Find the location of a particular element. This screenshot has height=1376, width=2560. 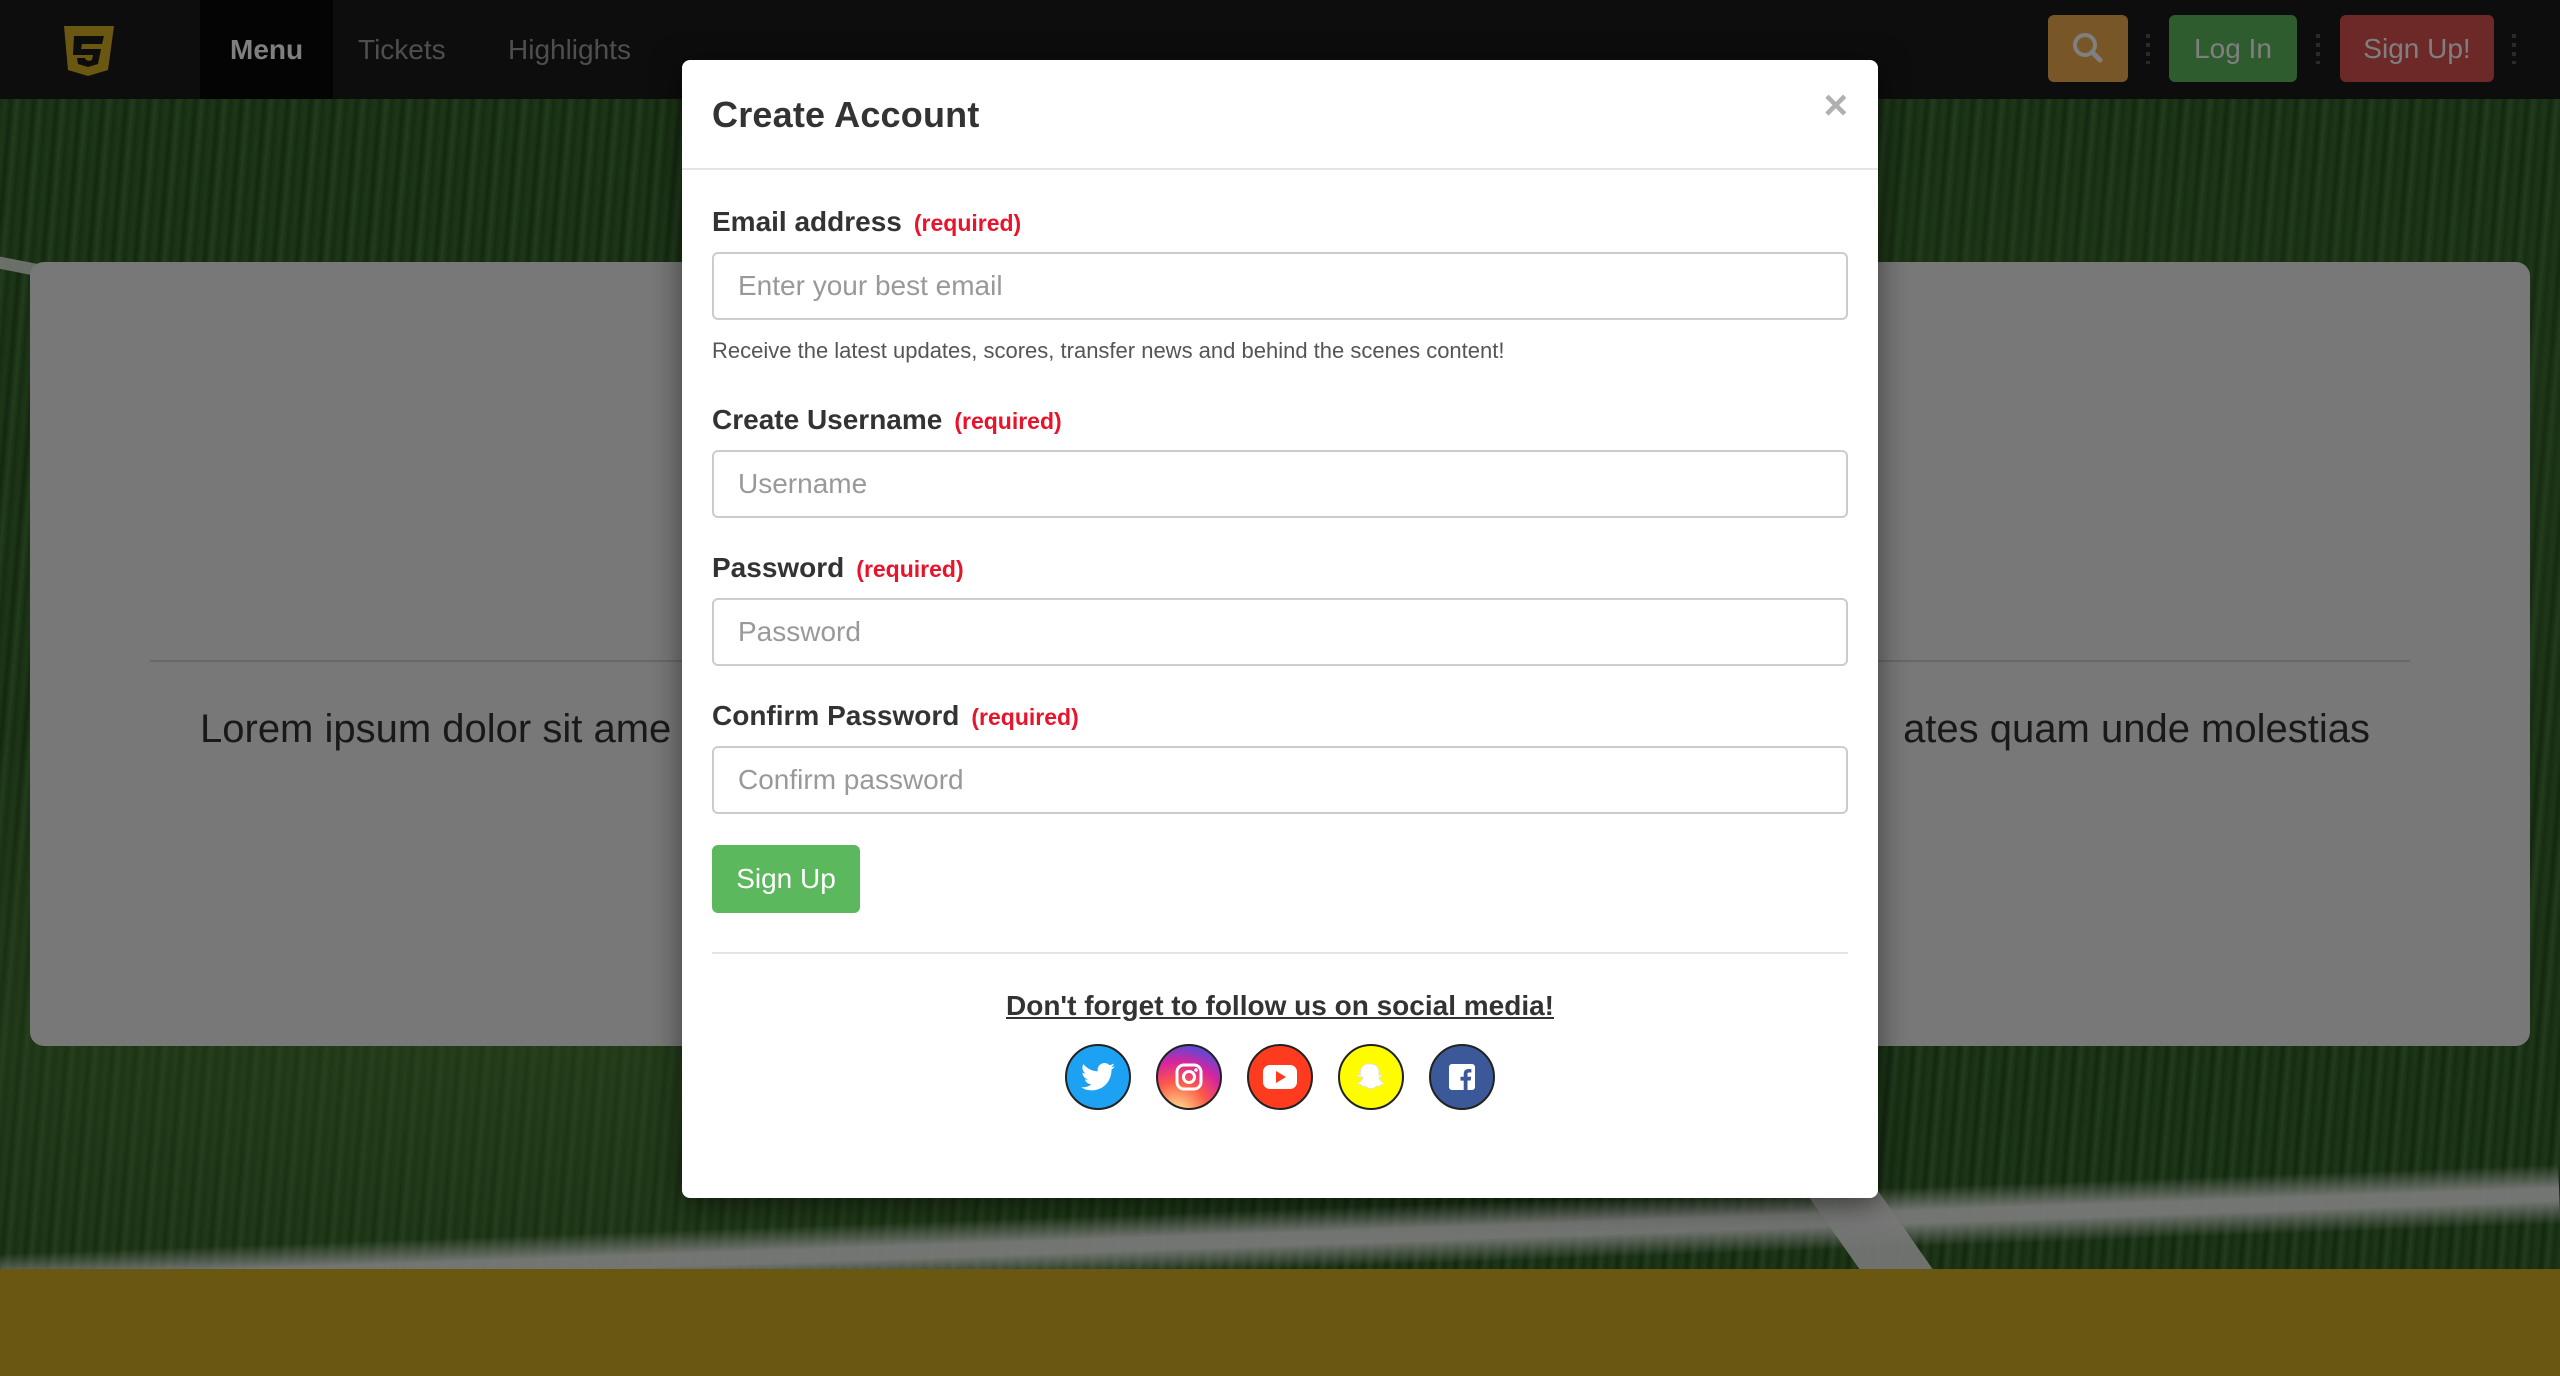

confirm-password-label: Confirm Password (required) is located at coordinates (895, 716).